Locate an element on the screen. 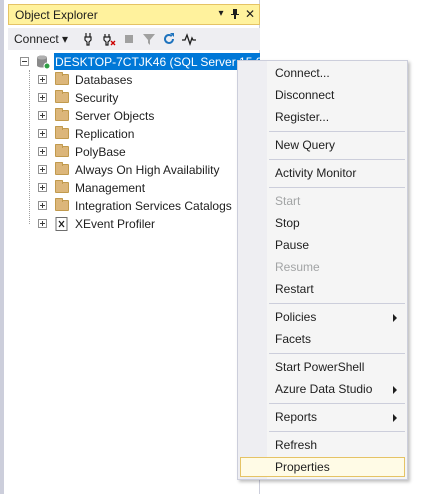 The width and height of the screenshot is (437, 494). menu-item-start-powershell: Start PowerShell is located at coordinates (322, 367).